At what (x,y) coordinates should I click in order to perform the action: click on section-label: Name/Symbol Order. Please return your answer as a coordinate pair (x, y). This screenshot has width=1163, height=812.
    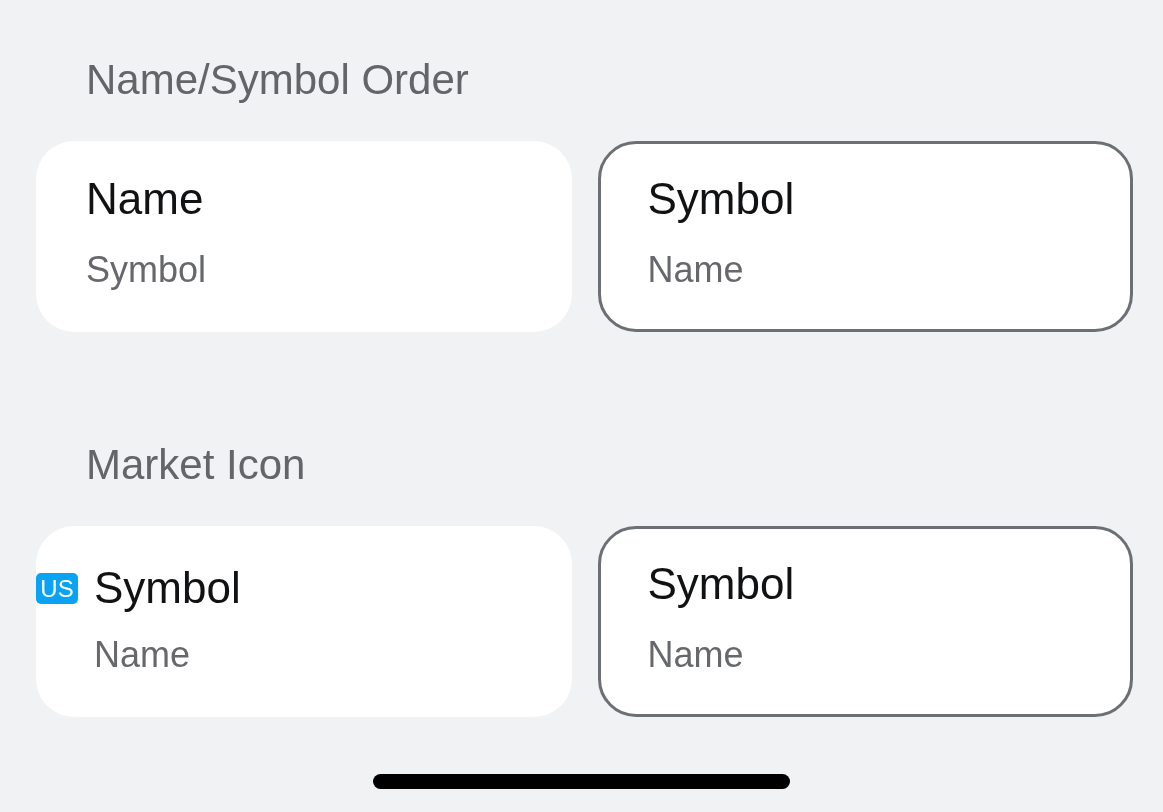
    Looking at the image, I should click on (277, 80).